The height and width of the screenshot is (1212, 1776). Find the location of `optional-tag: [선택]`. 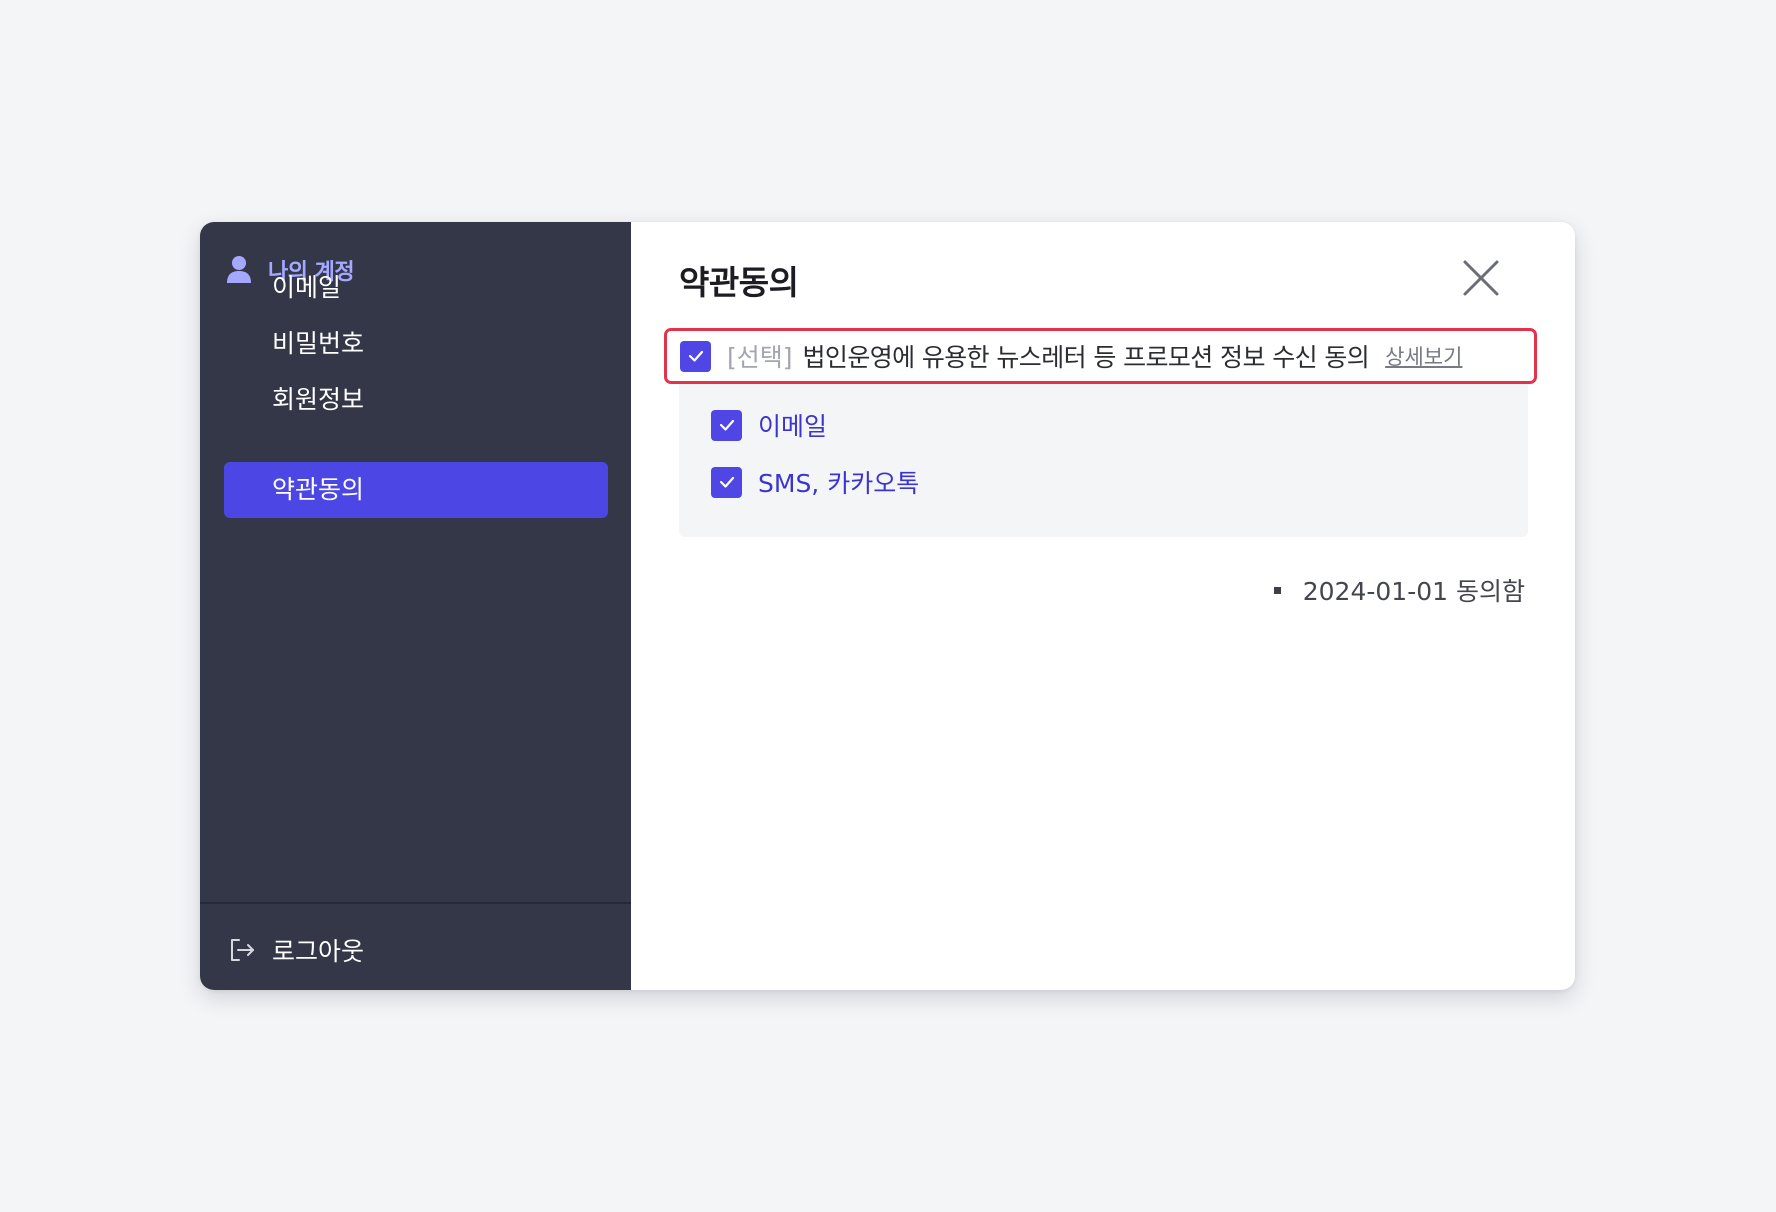

optional-tag: [선택] is located at coordinates (760, 357).